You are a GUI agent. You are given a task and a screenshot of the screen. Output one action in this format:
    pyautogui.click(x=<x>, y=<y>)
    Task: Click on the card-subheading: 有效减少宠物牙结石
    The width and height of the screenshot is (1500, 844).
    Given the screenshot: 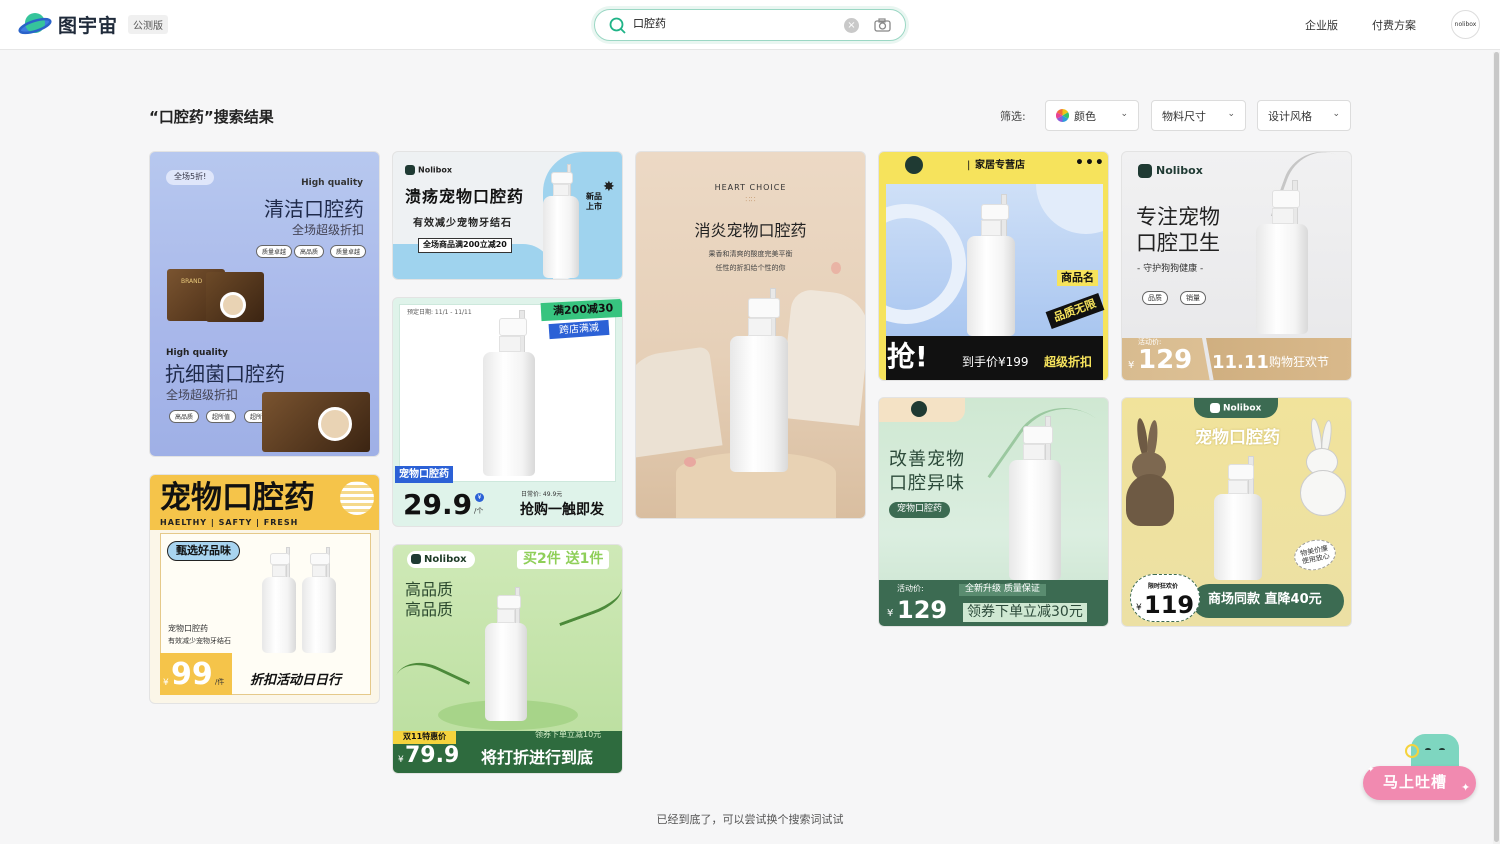 What is the action you would take?
    pyautogui.click(x=462, y=223)
    